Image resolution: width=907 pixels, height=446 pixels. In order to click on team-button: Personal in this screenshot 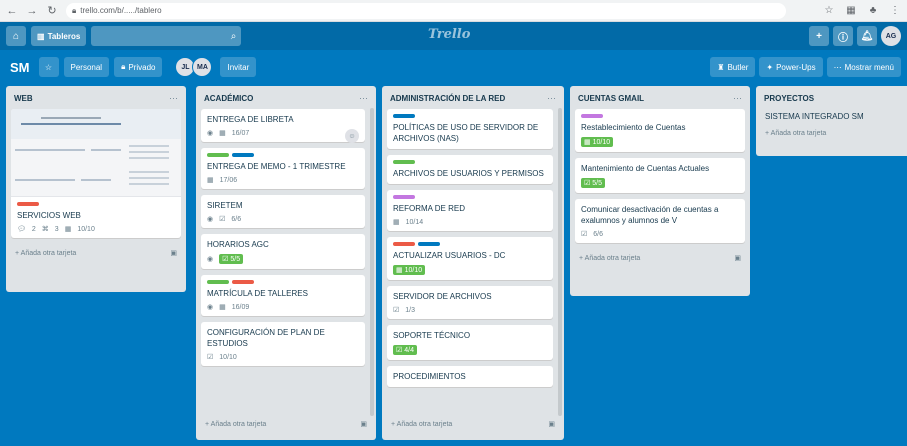, I will do `click(86, 67)`.